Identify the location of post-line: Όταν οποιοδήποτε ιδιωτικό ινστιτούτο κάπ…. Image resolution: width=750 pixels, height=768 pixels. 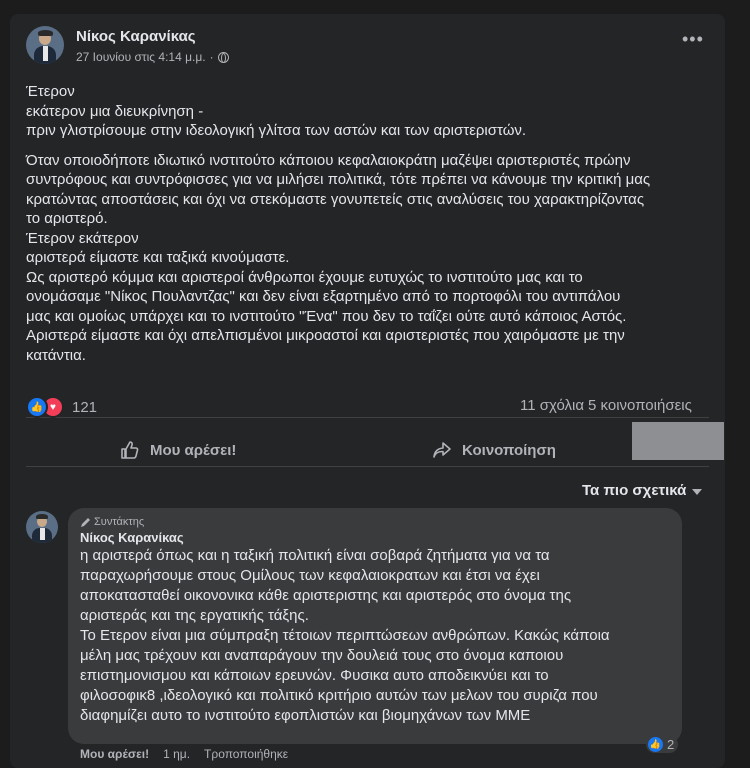
(328, 160).